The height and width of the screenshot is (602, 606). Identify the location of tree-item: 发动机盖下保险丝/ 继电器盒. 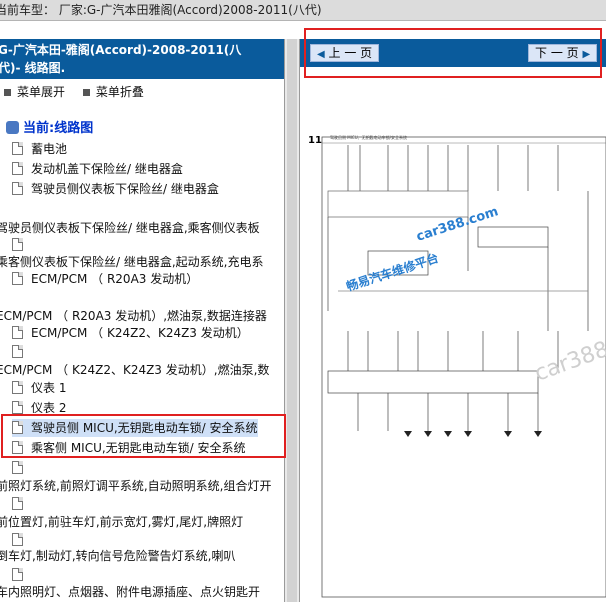
(97, 169).